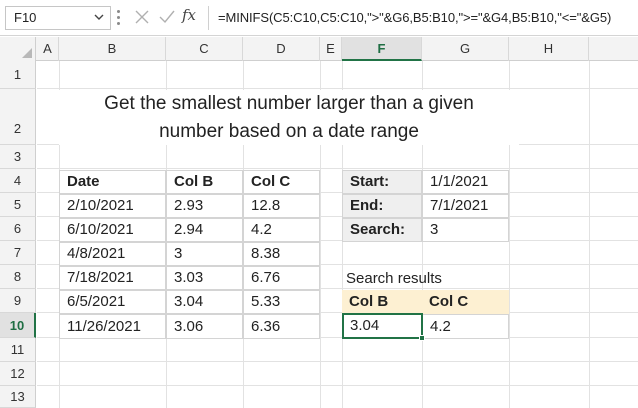 Image resolution: width=638 pixels, height=408 pixels. I want to click on column-header-c: C, so click(204, 49).